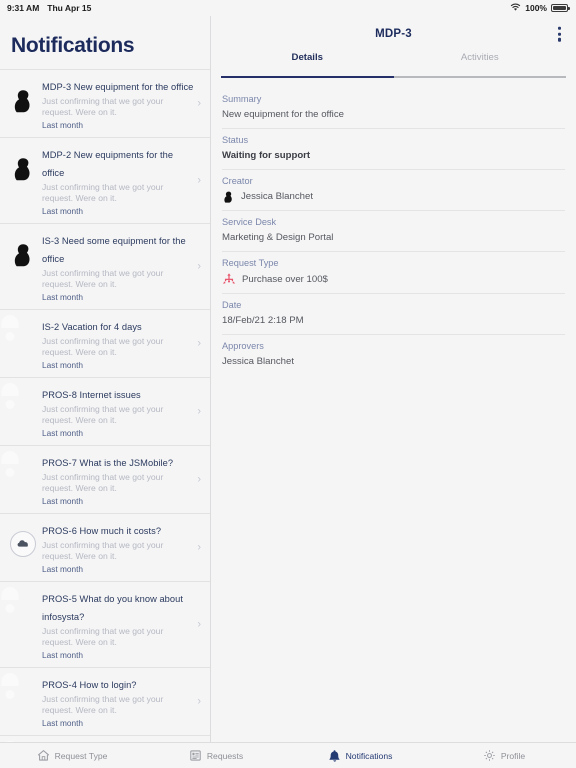  What do you see at coordinates (479, 65) in the screenshot?
I see `tab-activities: Activities` at bounding box center [479, 65].